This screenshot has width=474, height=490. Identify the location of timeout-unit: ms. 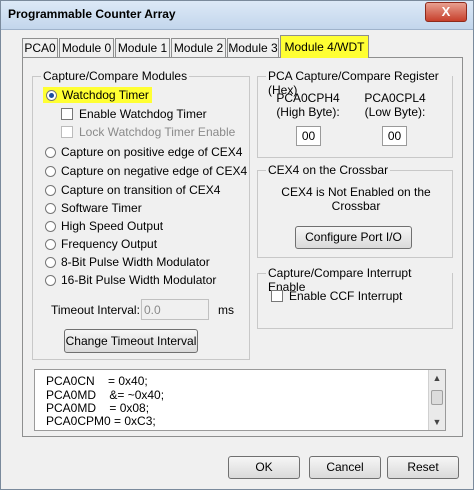
(226, 310).